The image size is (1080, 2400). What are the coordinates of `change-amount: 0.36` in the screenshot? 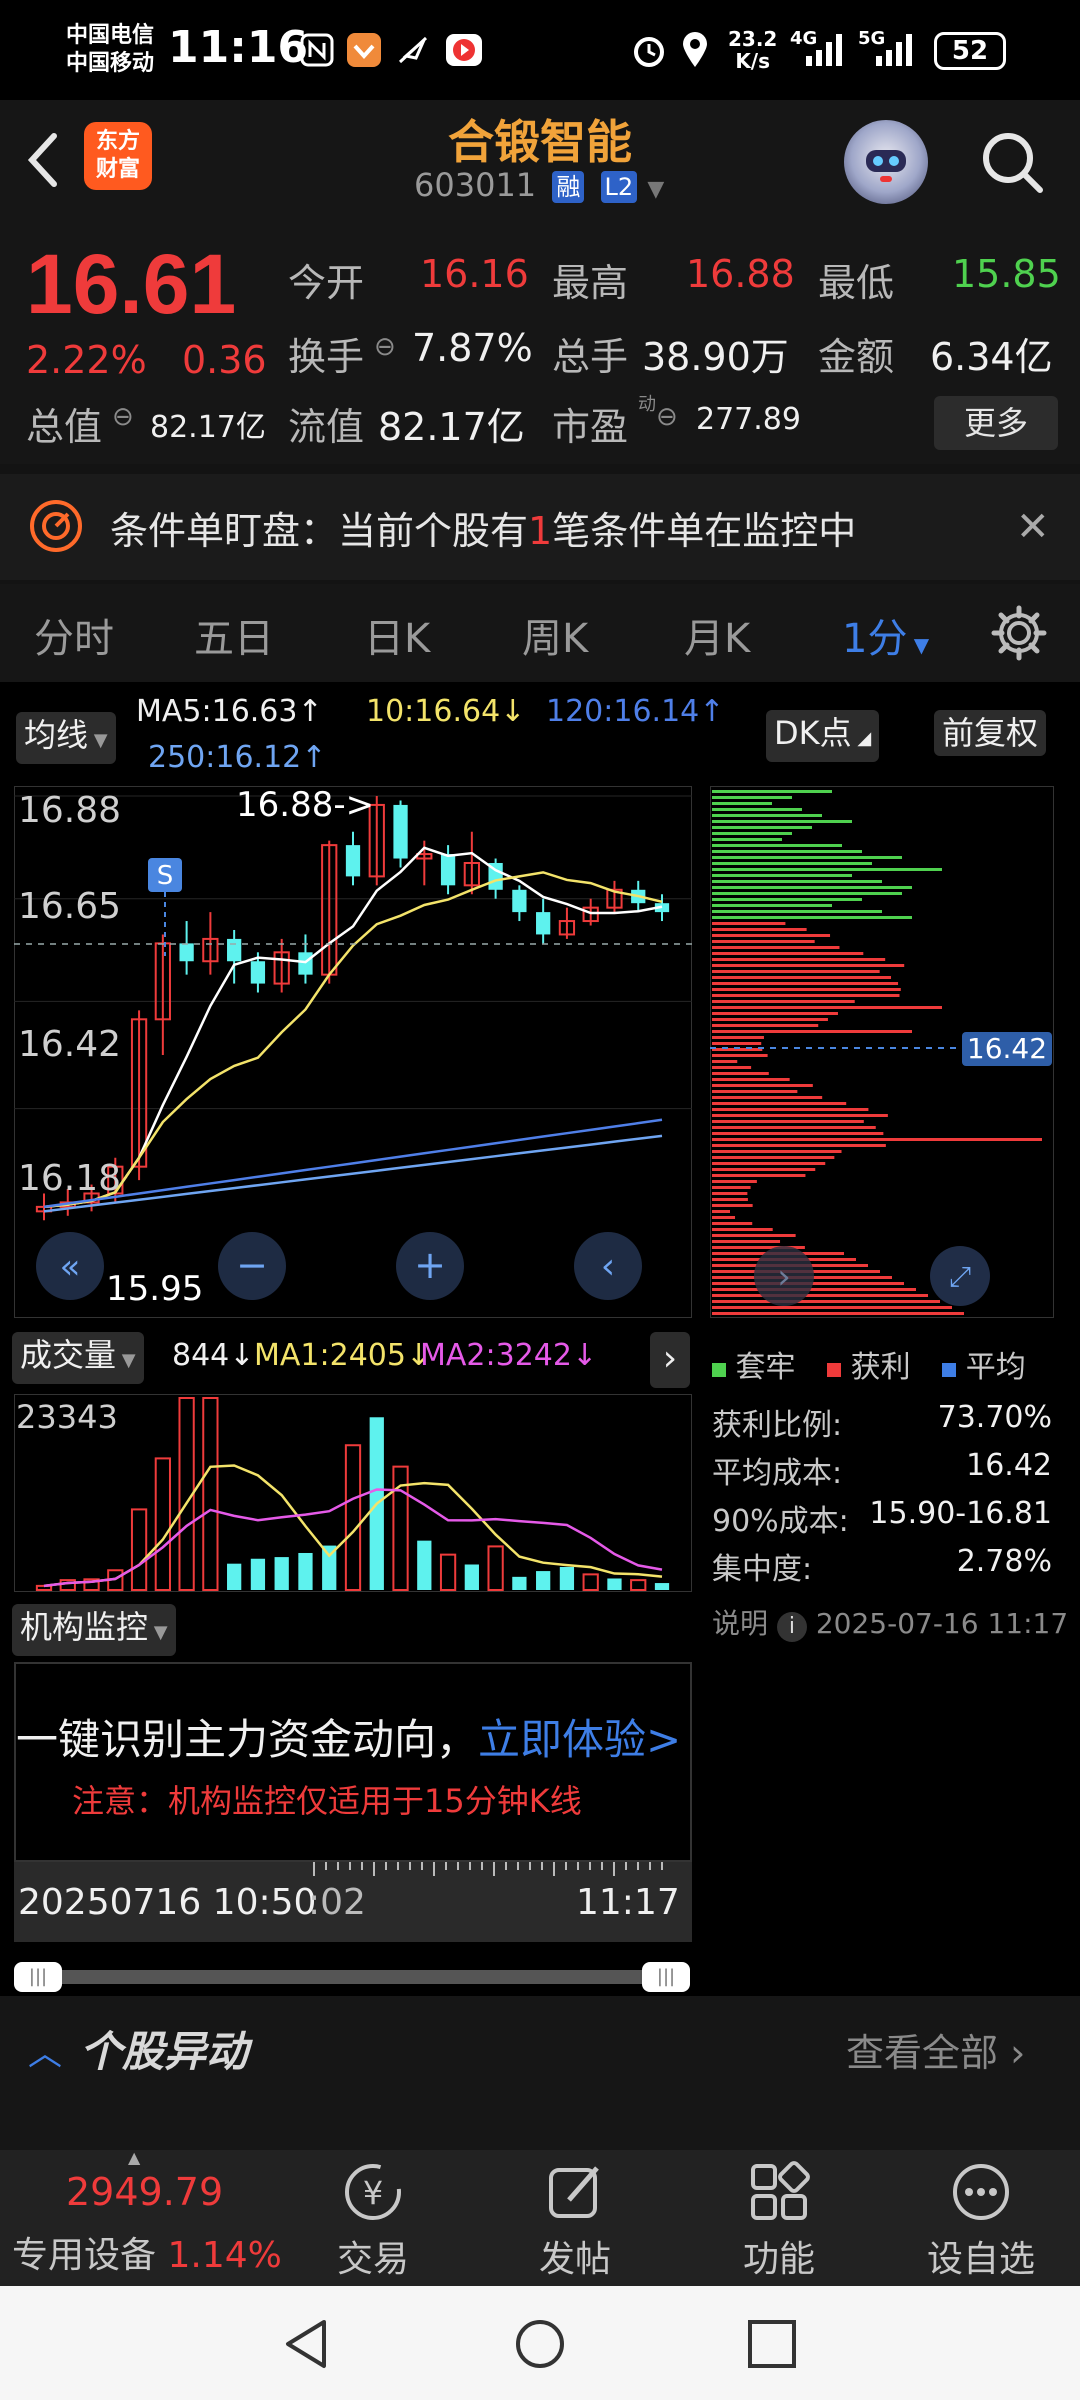 It's located at (224, 360).